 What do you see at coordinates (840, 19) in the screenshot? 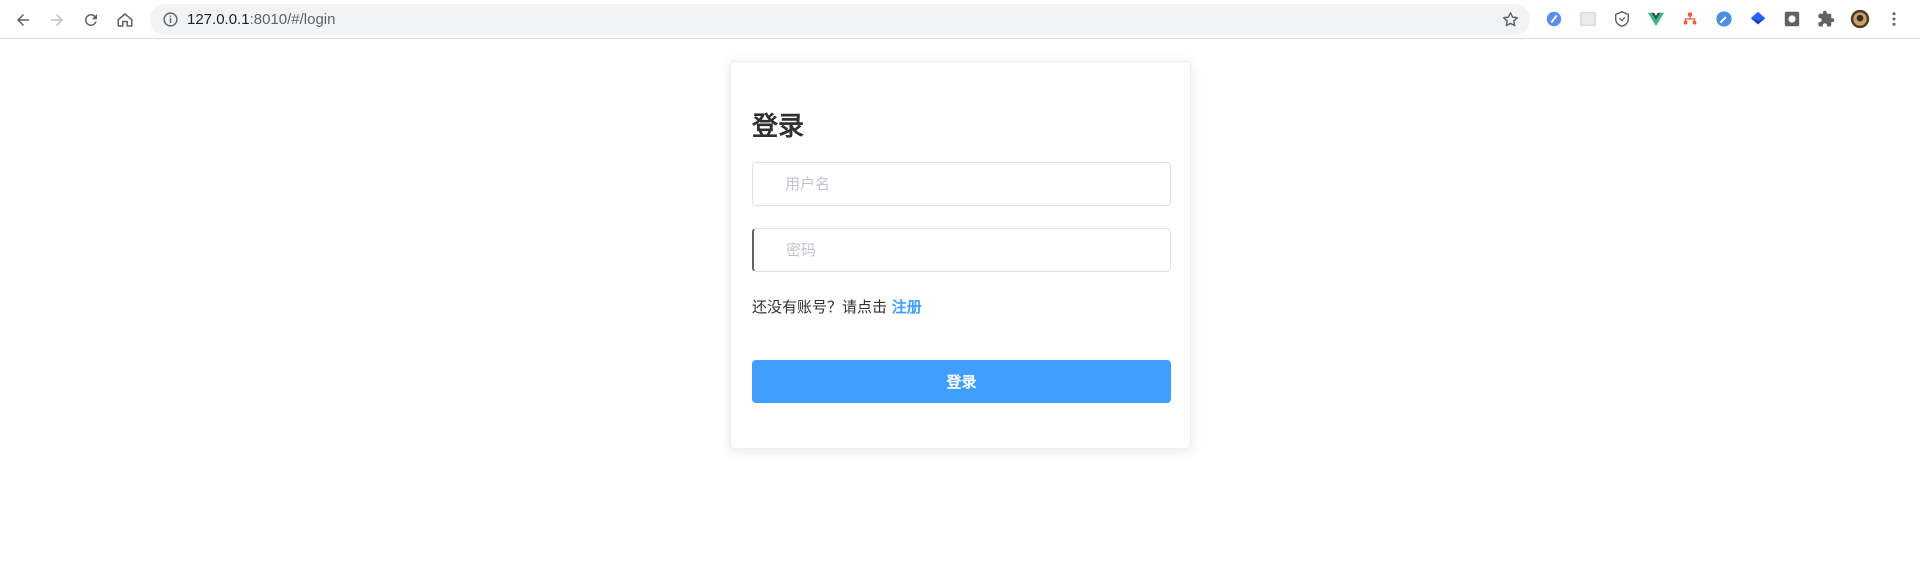
I see `address-bar: 127.0.0.1:8010/#/login` at bounding box center [840, 19].